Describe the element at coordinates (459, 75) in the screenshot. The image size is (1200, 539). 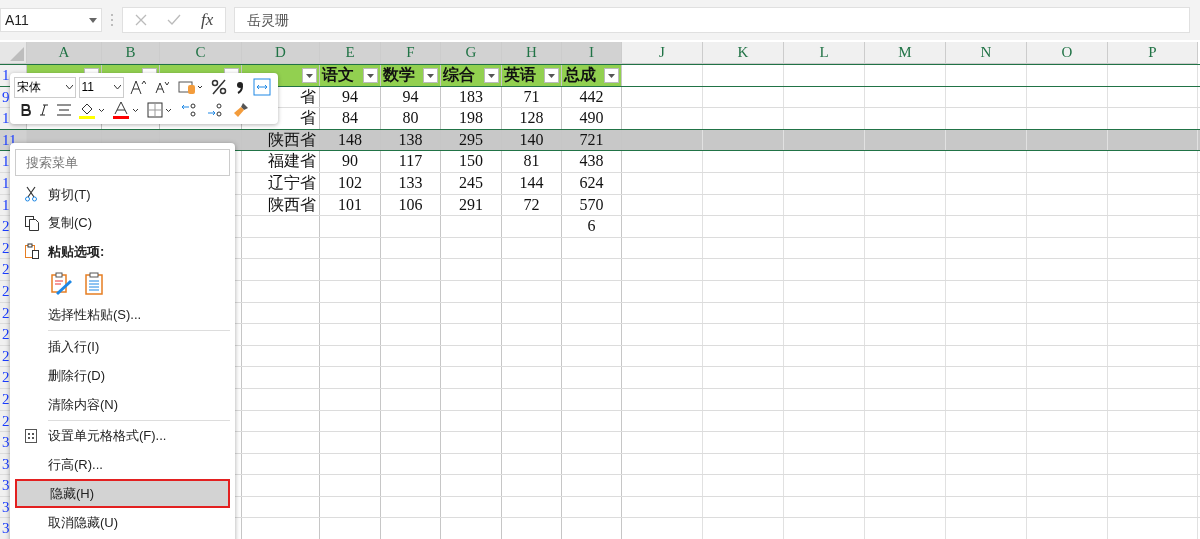
I see `column-title: 综合` at that location.